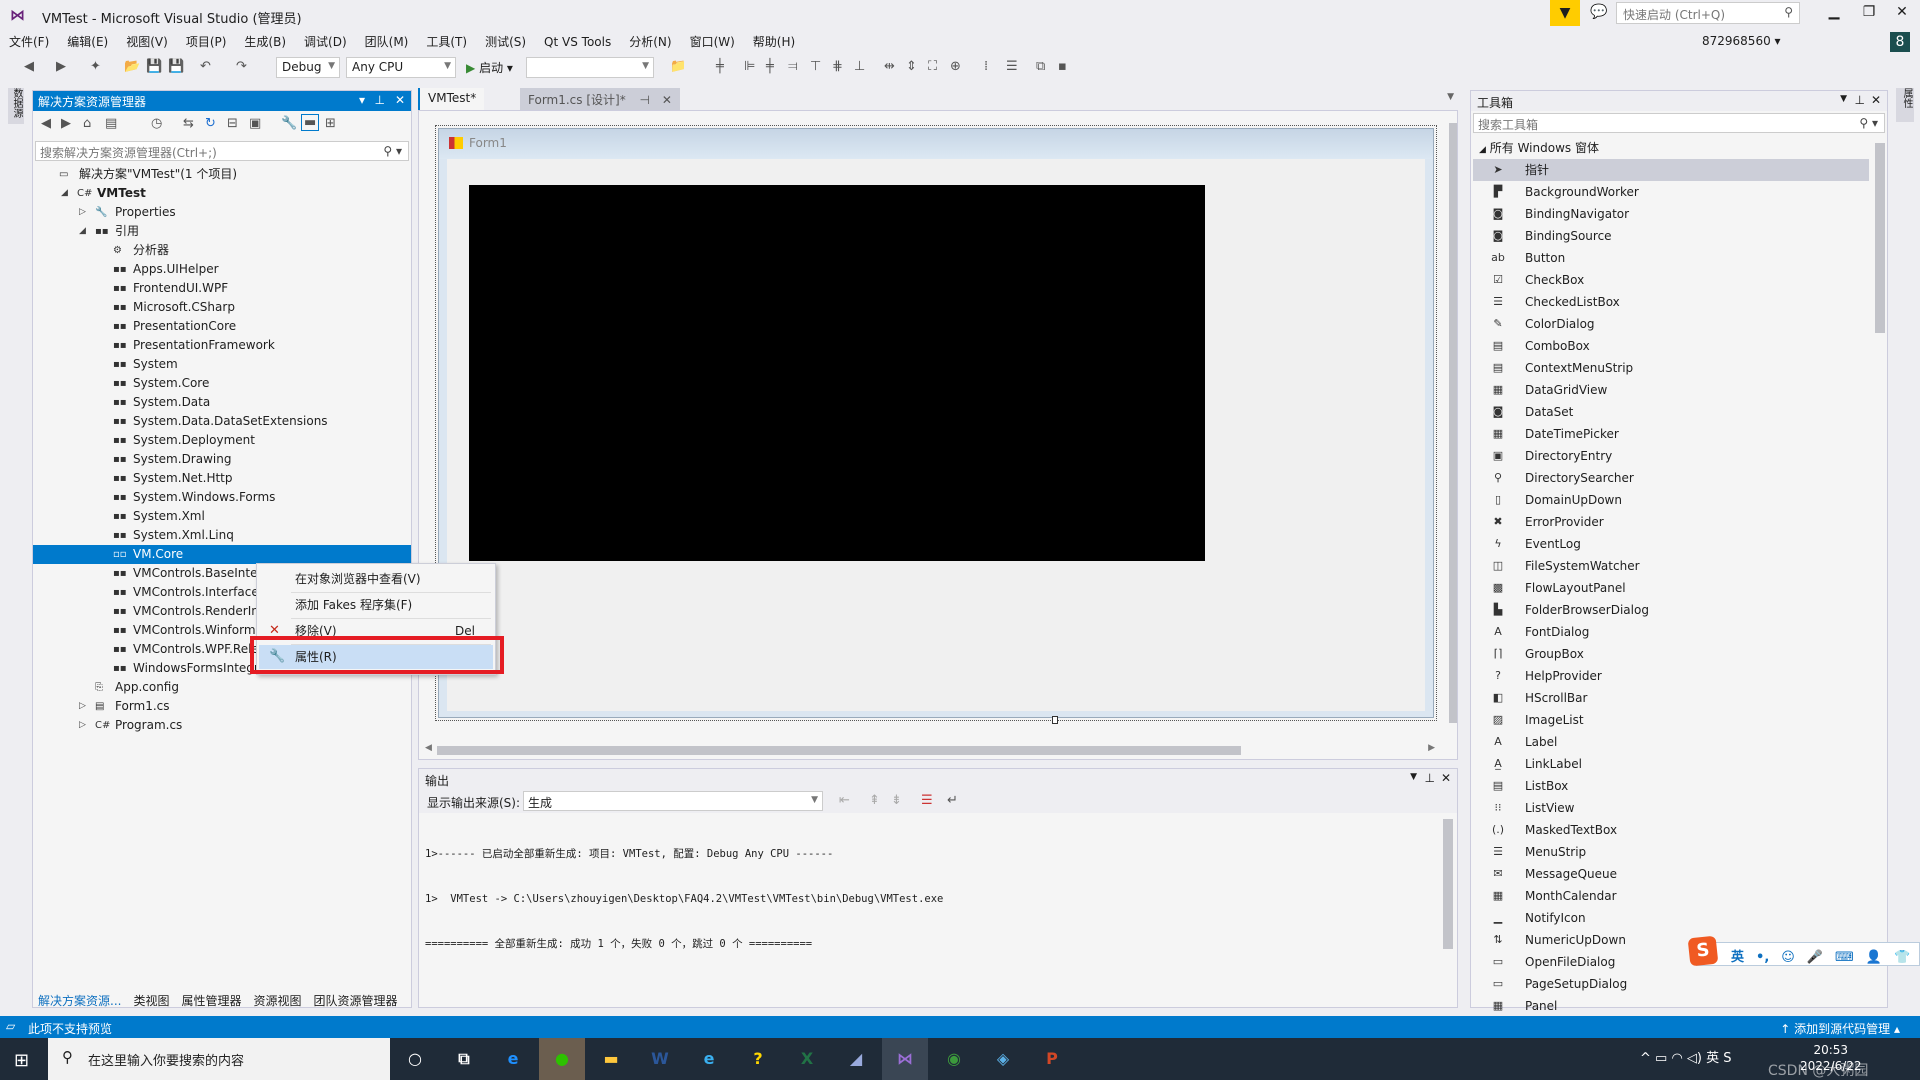 The height and width of the screenshot is (1080, 1920). What do you see at coordinates (856, 1059) in the screenshot?
I see `taskbar-notes-icon: ◢` at bounding box center [856, 1059].